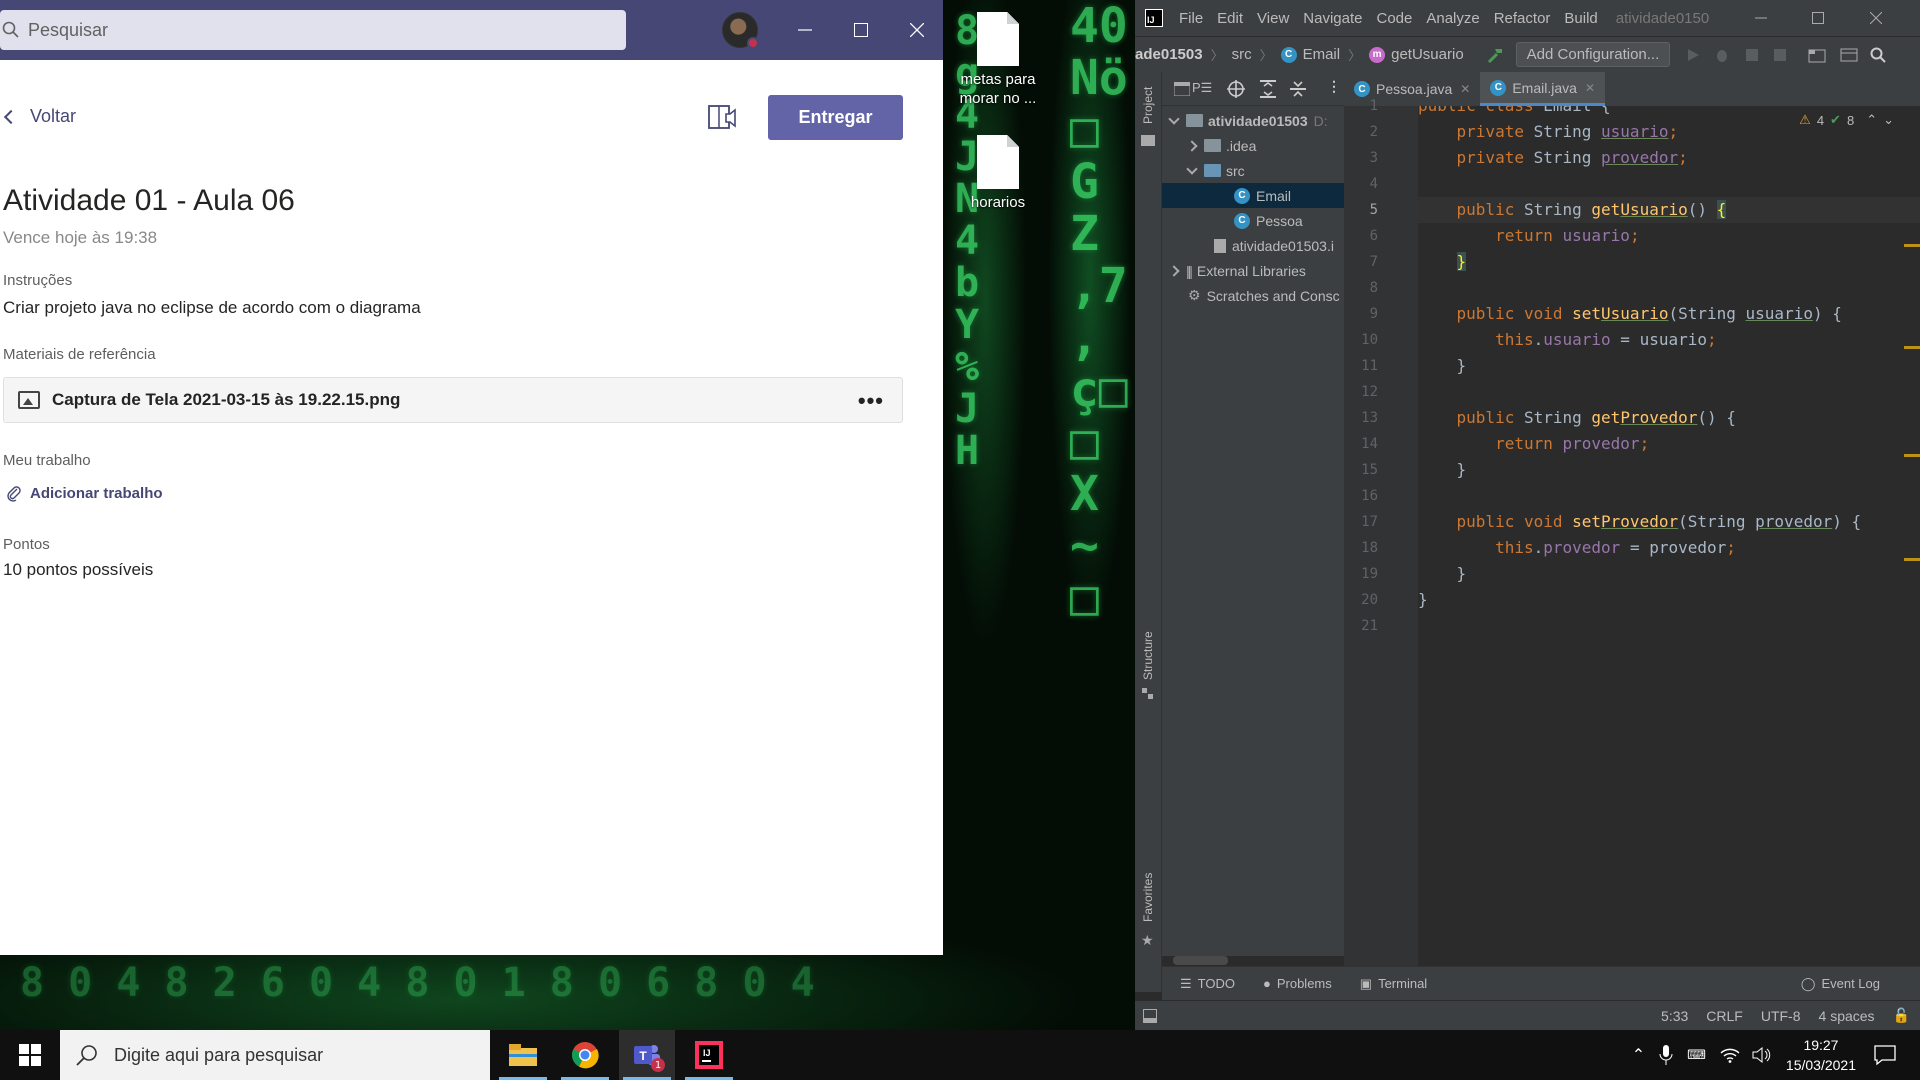  Describe the element at coordinates (1191, 18) in the screenshot. I see `menu-file: File` at that location.